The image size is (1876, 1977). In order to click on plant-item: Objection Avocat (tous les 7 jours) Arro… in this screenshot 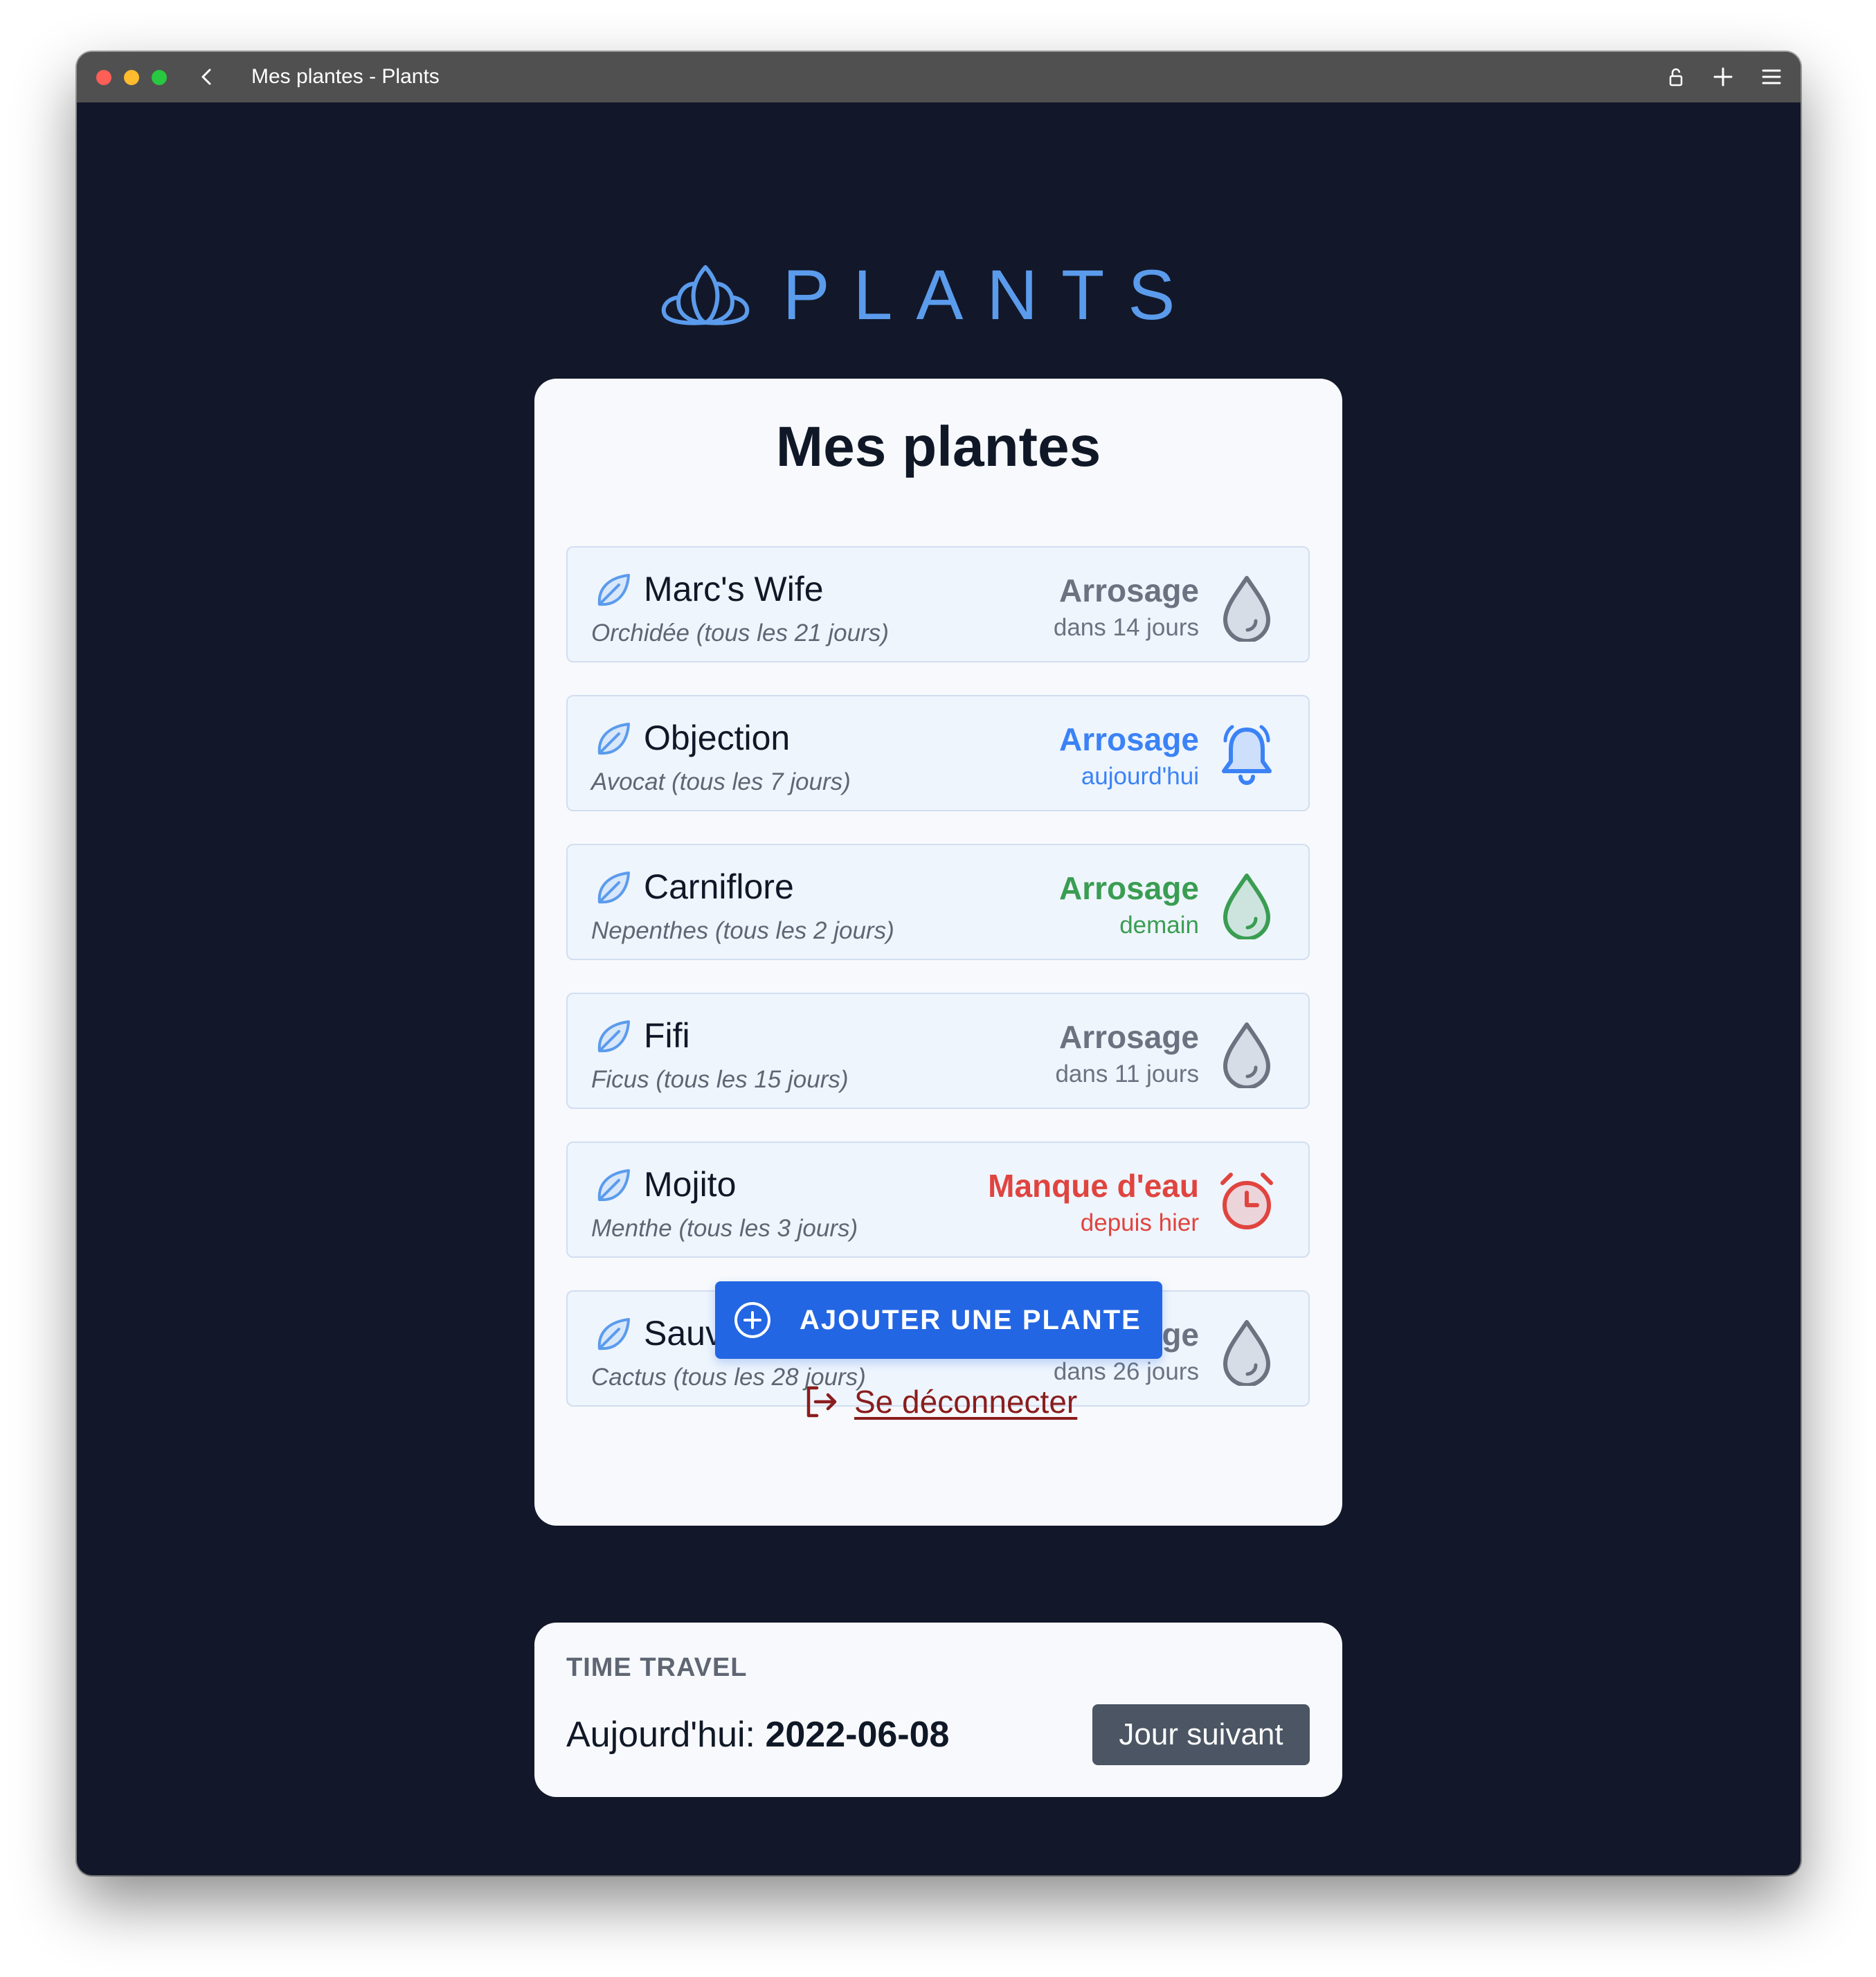, I will do `click(938, 753)`.